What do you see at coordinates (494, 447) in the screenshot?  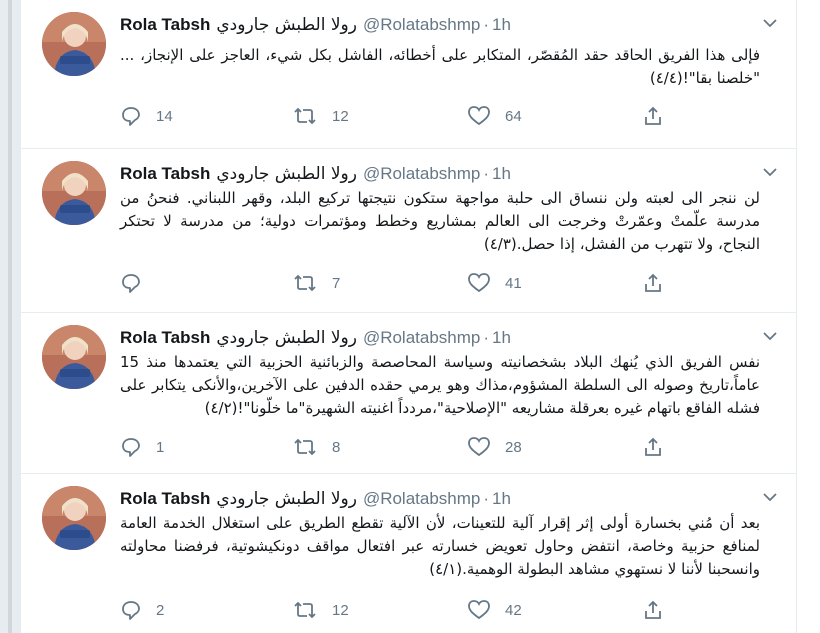 I see `like-button: 28` at bounding box center [494, 447].